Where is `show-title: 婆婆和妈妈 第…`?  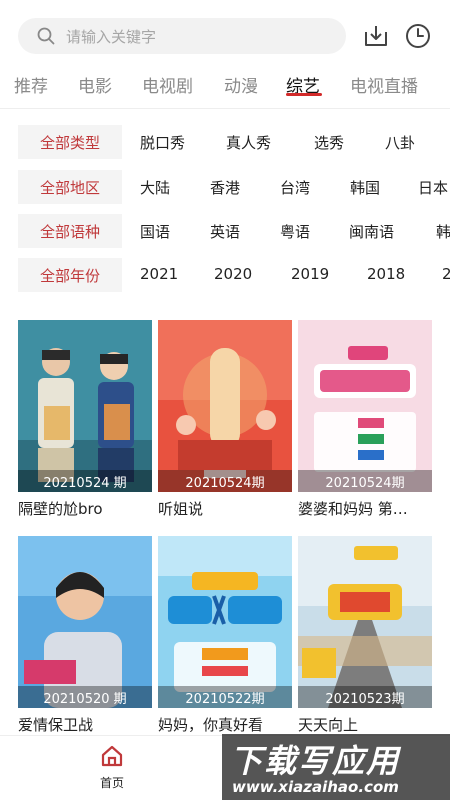
show-title: 婆婆和妈妈 第… is located at coordinates (366, 508).